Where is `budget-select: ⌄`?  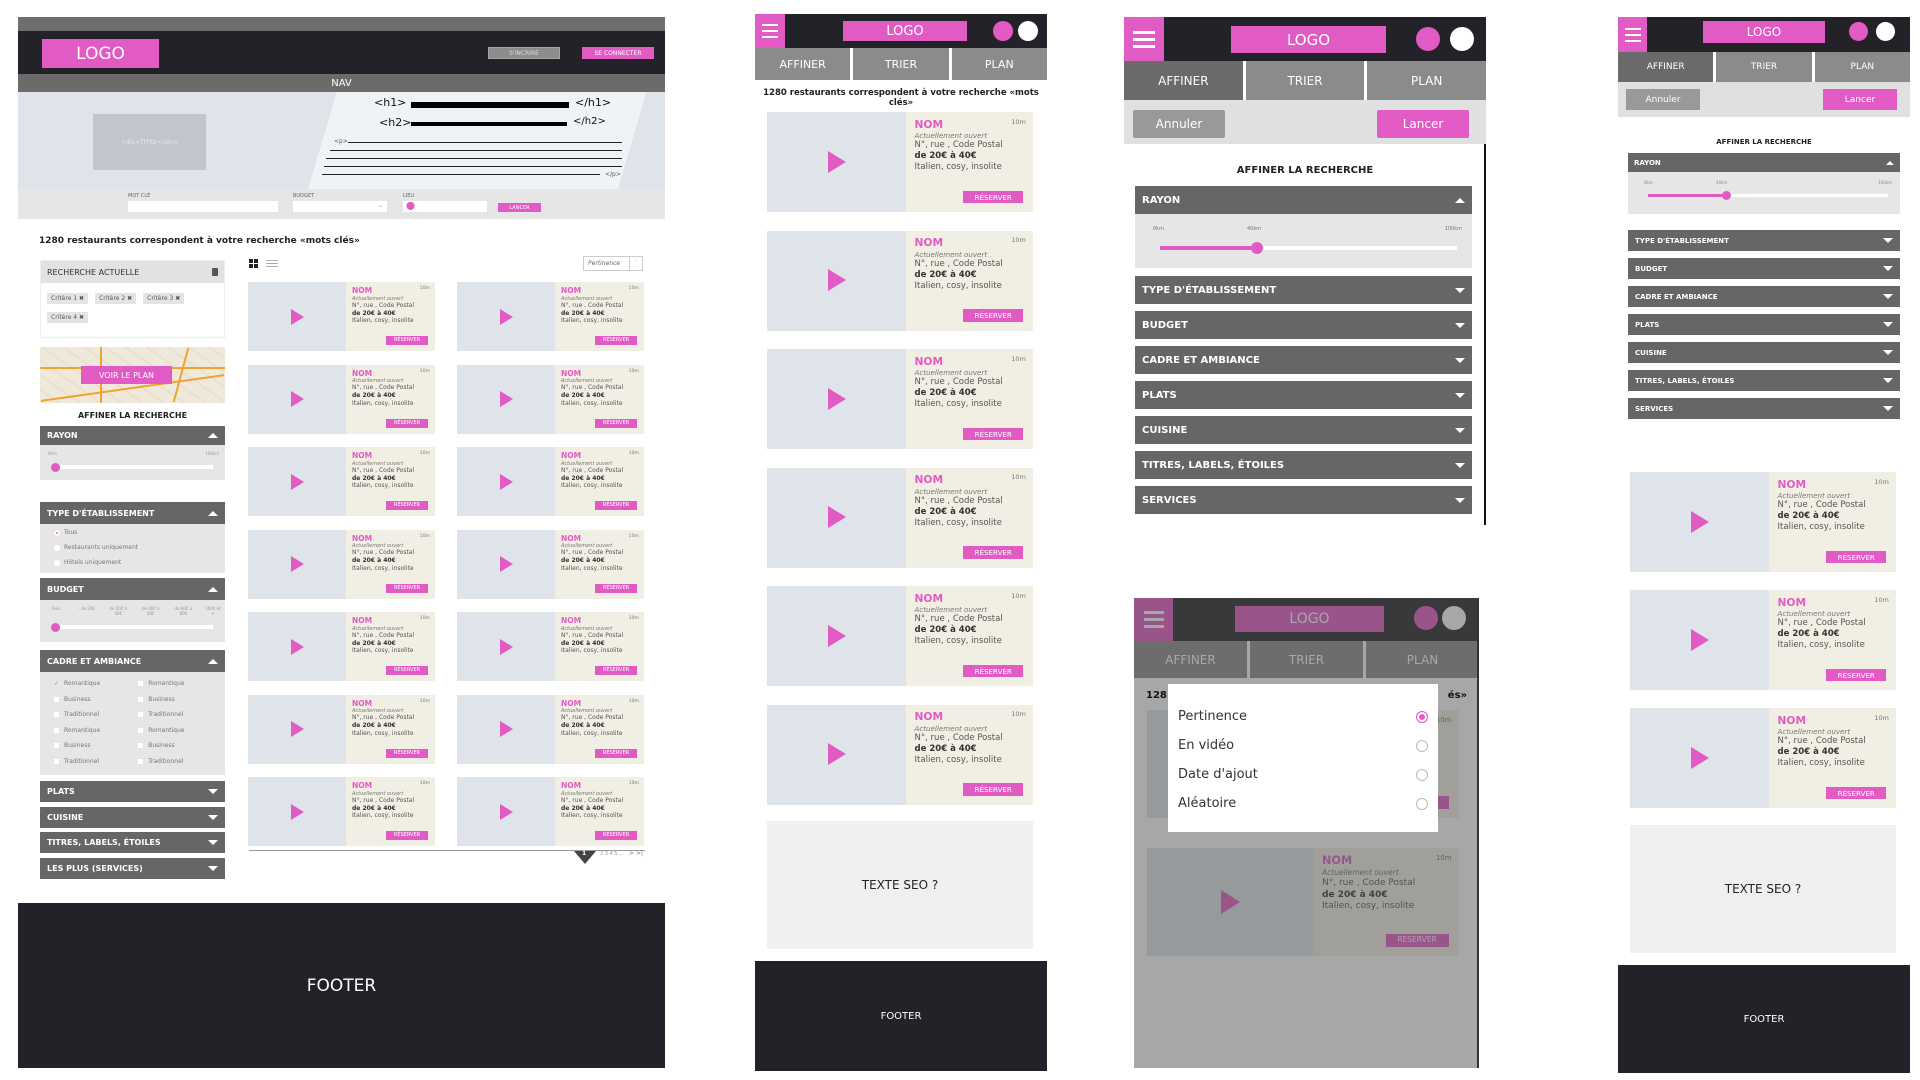
budget-select: ⌄ is located at coordinates (340, 206).